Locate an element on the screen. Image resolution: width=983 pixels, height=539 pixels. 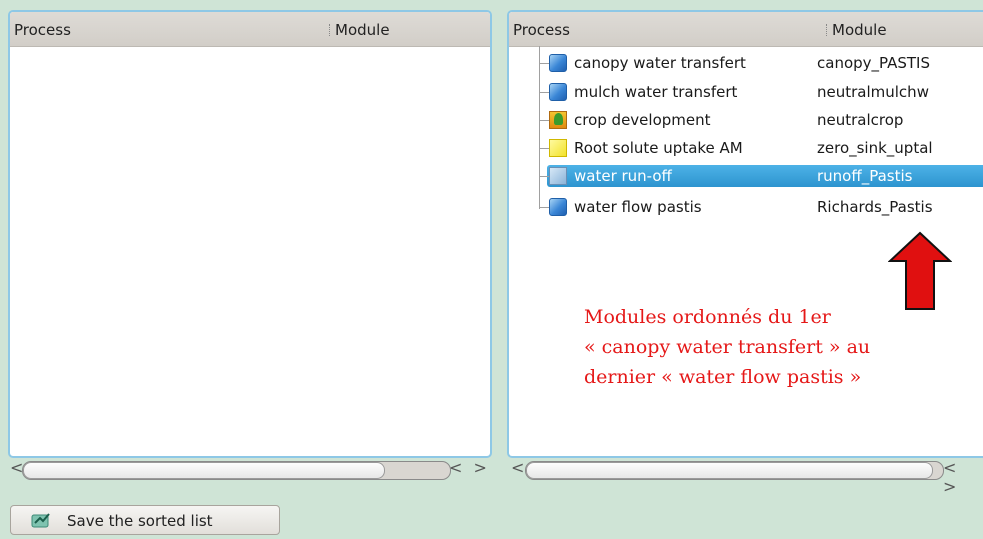
left-horizontal-scrollbar: < < > is located at coordinates (250, 470).